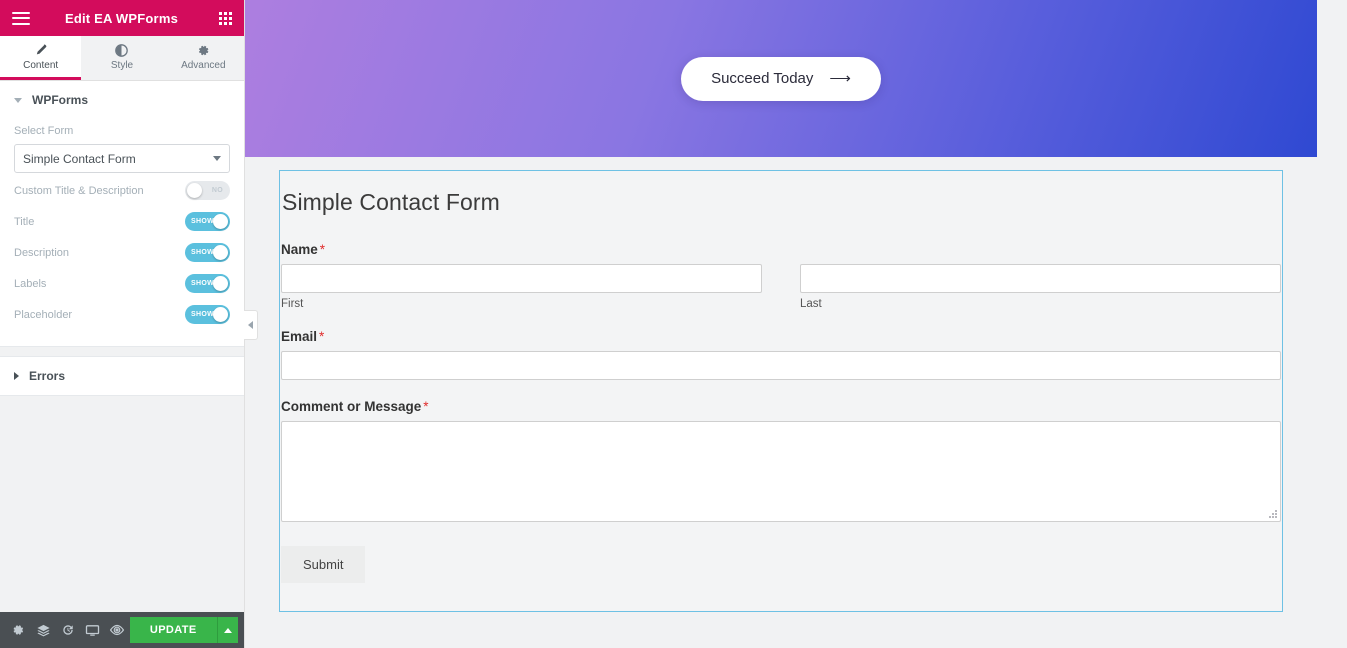 This screenshot has height=648, width=1347. Describe the element at coordinates (44, 131) in the screenshot. I see `select-form-label: Select Form` at that location.